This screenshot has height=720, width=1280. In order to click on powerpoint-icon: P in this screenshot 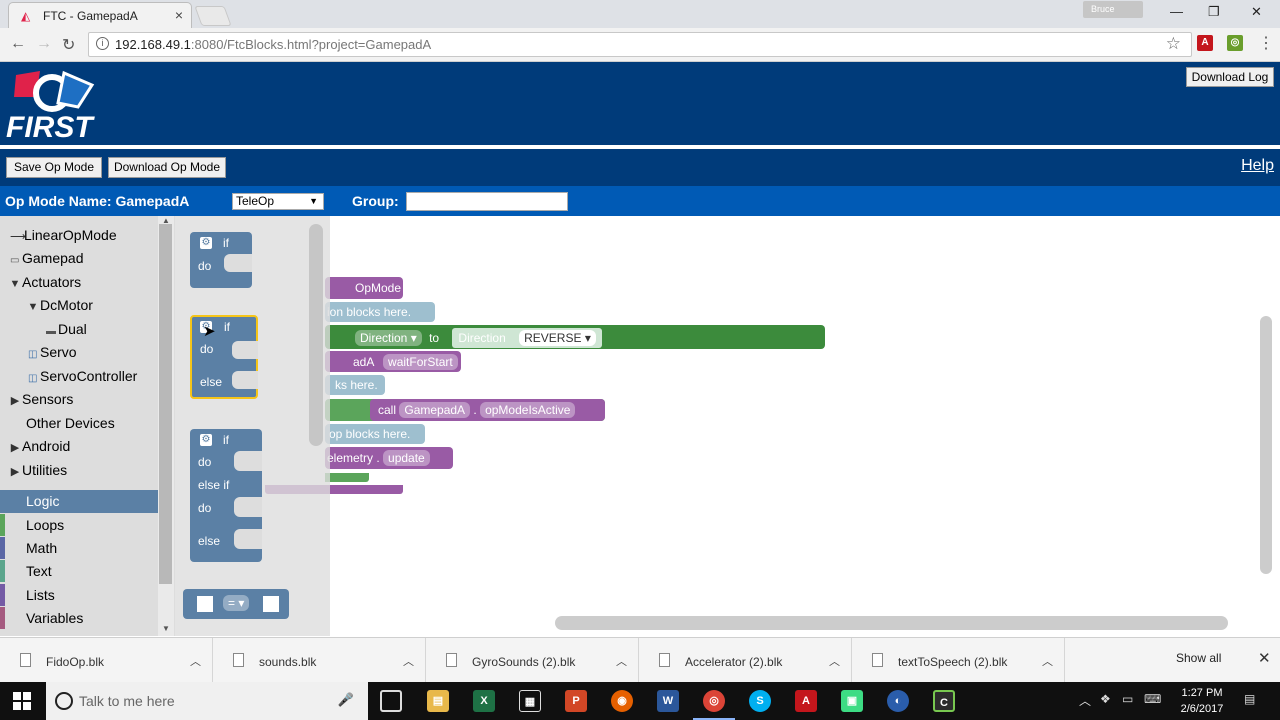, I will do `click(576, 701)`.